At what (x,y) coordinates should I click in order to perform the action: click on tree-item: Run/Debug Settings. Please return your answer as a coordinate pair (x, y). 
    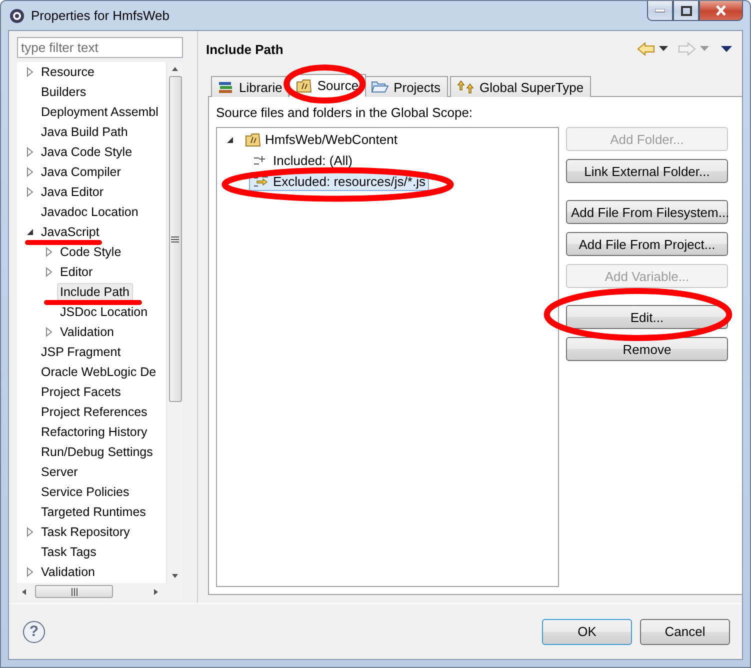
    Looking at the image, I should click on (97, 452).